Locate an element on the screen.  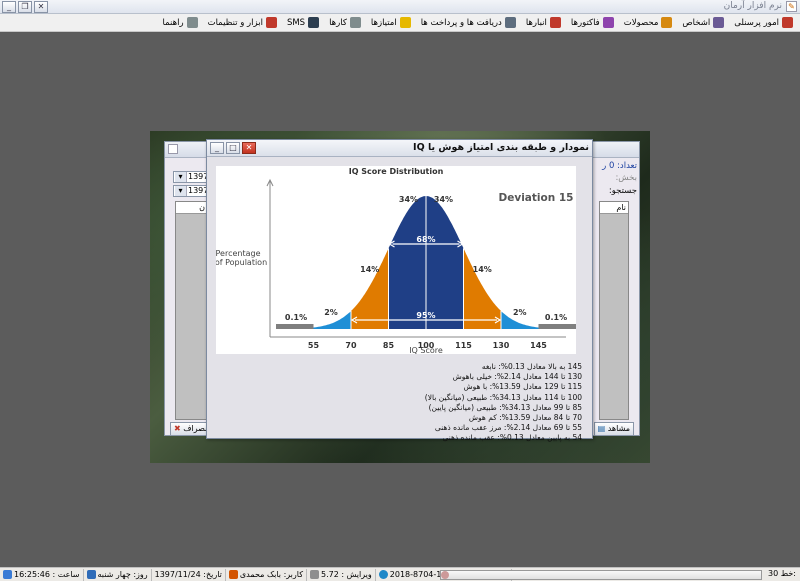
window-controls: _ ❐ ✕ is located at coordinates (25, 7).